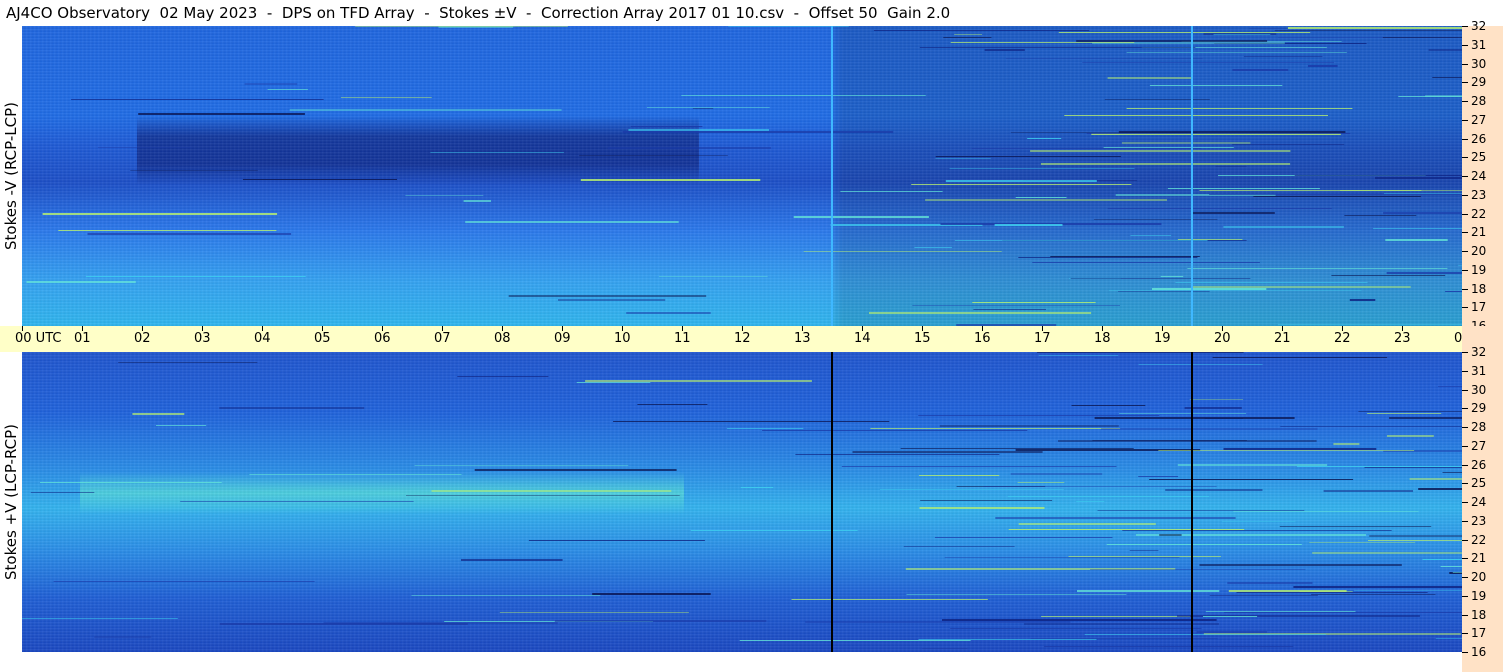 The width and height of the screenshot is (1503, 672). Describe the element at coordinates (1479, 251) in the screenshot. I see `y-tick-label: 20` at that location.